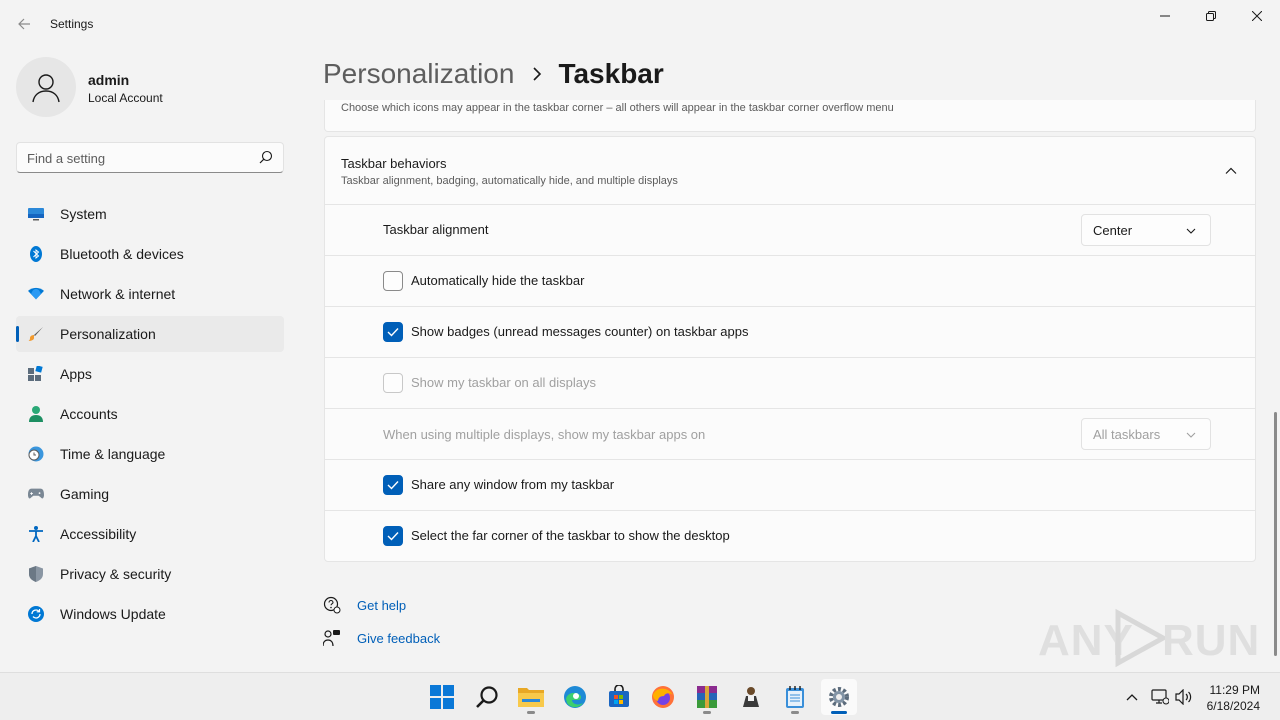 Image resolution: width=1280 pixels, height=720 pixels. Describe the element at coordinates (1146, 230) in the screenshot. I see `alignment-dropdown: Center` at that location.